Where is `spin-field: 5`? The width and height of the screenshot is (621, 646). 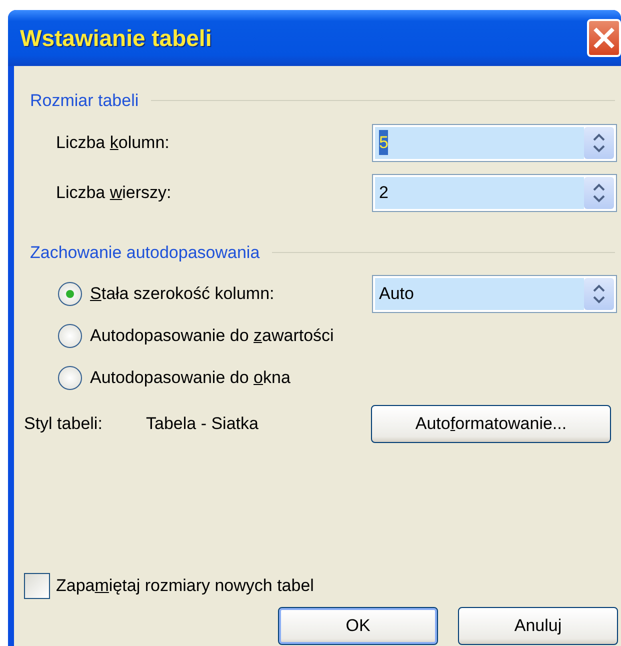
spin-field: 5 is located at coordinates (494, 143).